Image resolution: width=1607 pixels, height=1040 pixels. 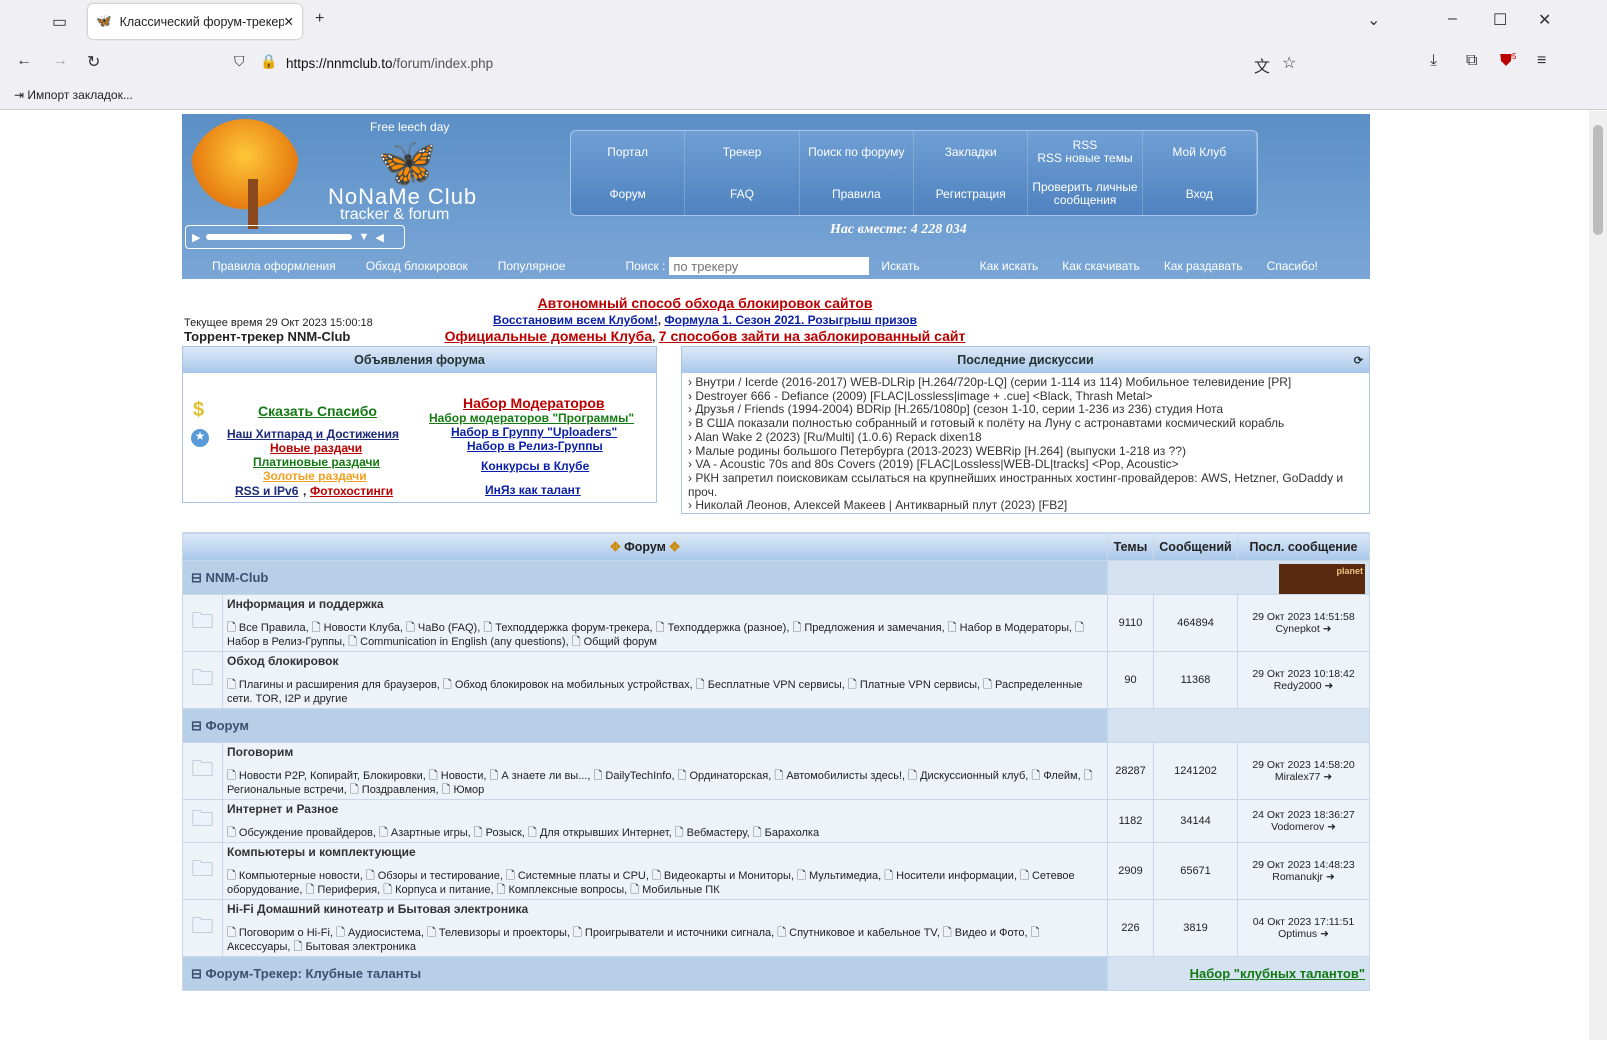 I want to click on forum-name: Информация и поддержка, so click(x=665, y=604).